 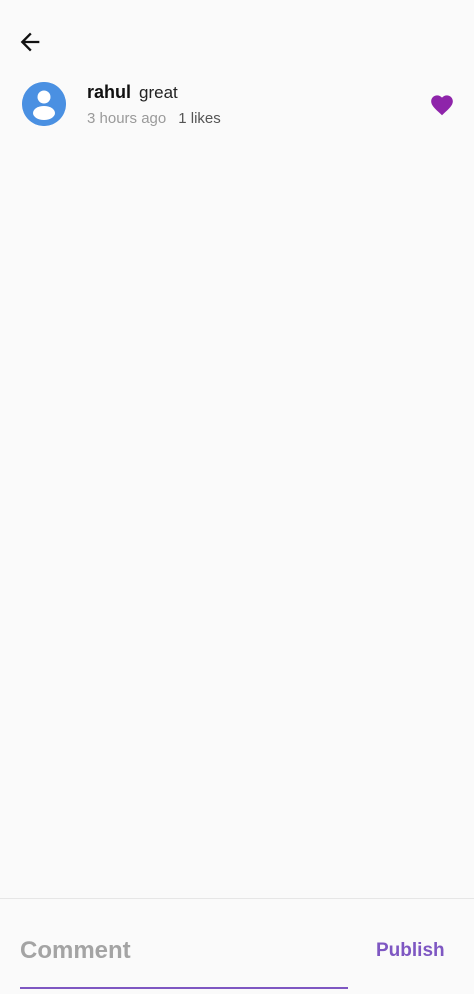 I want to click on comment-text: great, so click(x=158, y=92).